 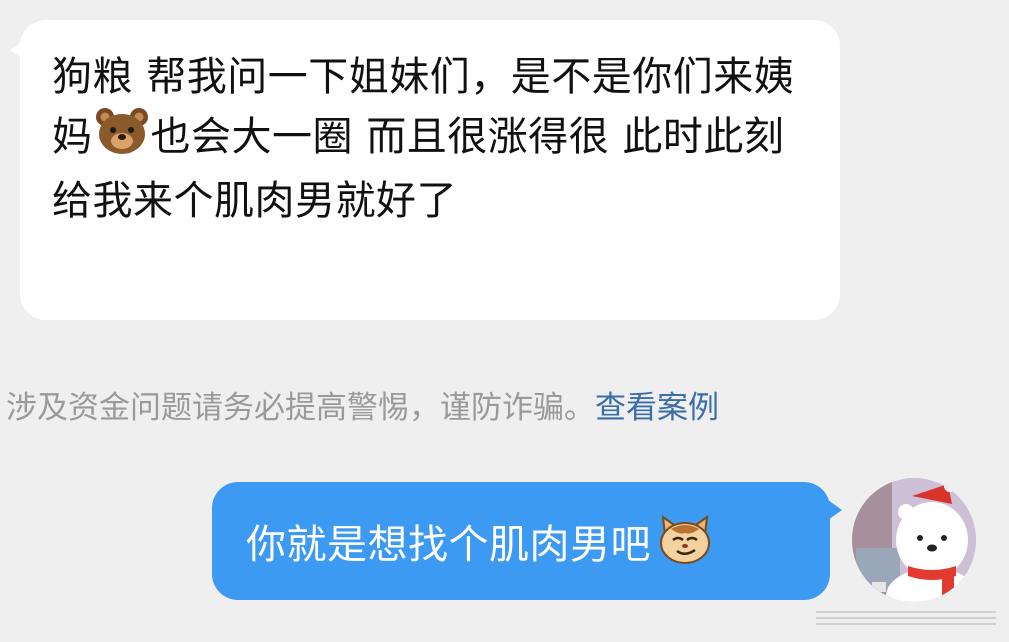 I want to click on outgoing-message-bubble: 你就是想找个肌肉男吧, so click(x=527, y=541).